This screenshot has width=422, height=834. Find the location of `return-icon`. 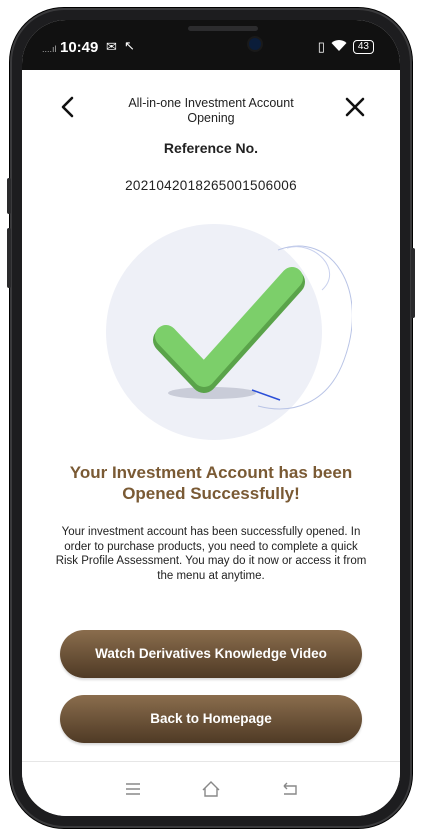

return-icon is located at coordinates (289, 789).